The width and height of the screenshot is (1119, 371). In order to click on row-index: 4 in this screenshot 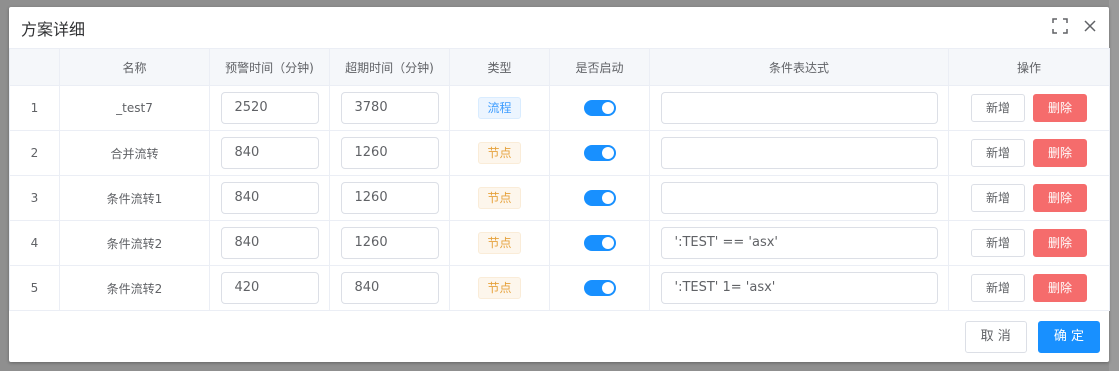, I will do `click(34, 243)`.